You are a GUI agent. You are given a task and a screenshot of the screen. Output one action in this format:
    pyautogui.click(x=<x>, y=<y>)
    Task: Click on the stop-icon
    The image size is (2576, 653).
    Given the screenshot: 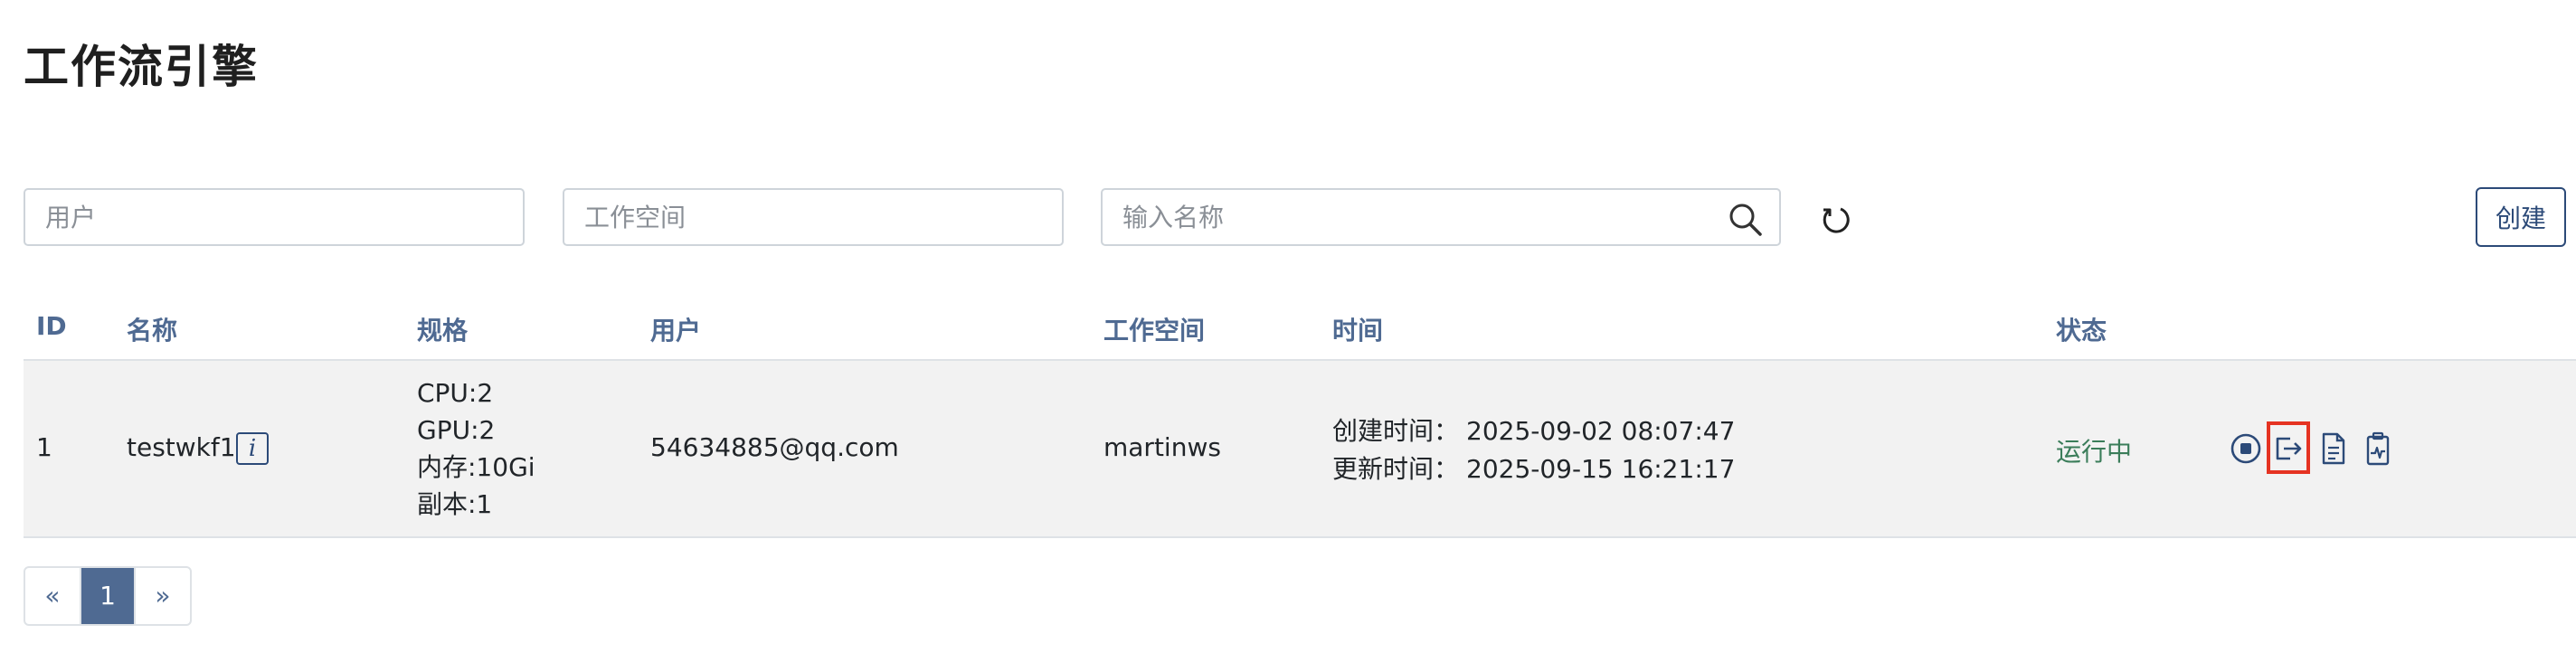 What is the action you would take?
    pyautogui.click(x=2246, y=449)
    